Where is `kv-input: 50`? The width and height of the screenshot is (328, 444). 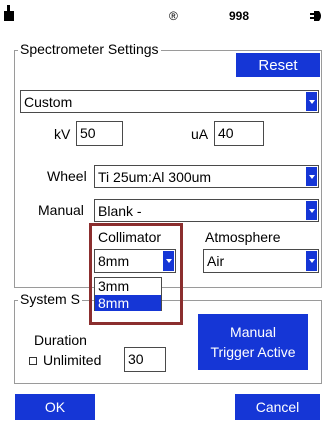
kv-input: 50 is located at coordinates (99, 133).